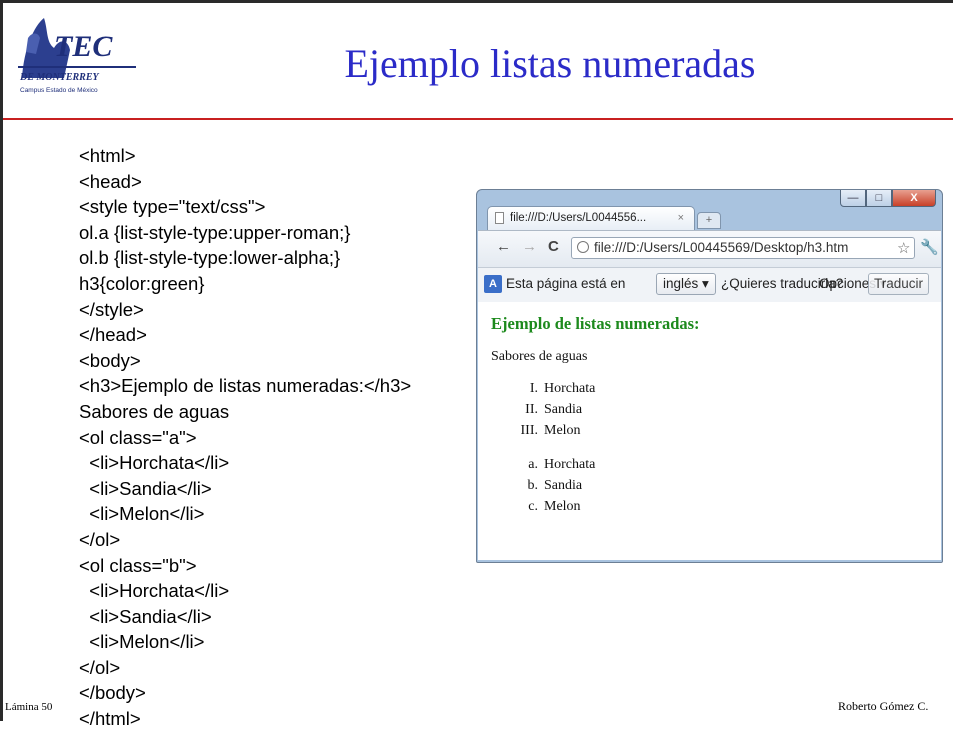 This screenshot has height=732, width=953. What do you see at coordinates (929, 247) in the screenshot?
I see `wrench-menu-icon: 🔧` at bounding box center [929, 247].